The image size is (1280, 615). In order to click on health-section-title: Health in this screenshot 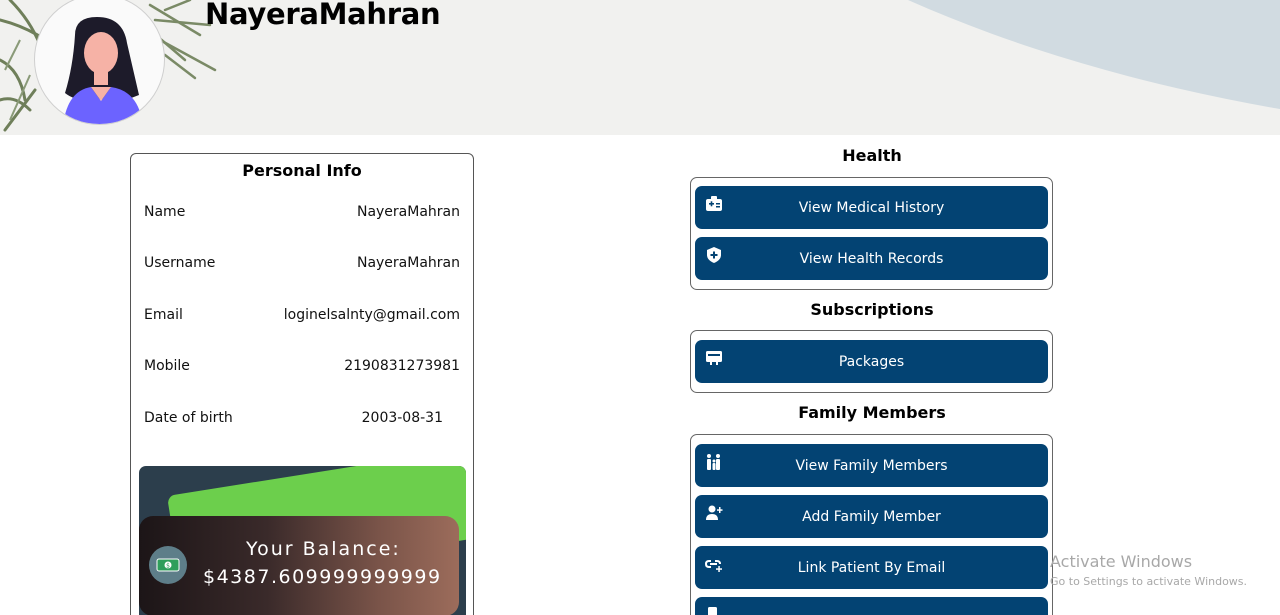, I will do `click(872, 155)`.